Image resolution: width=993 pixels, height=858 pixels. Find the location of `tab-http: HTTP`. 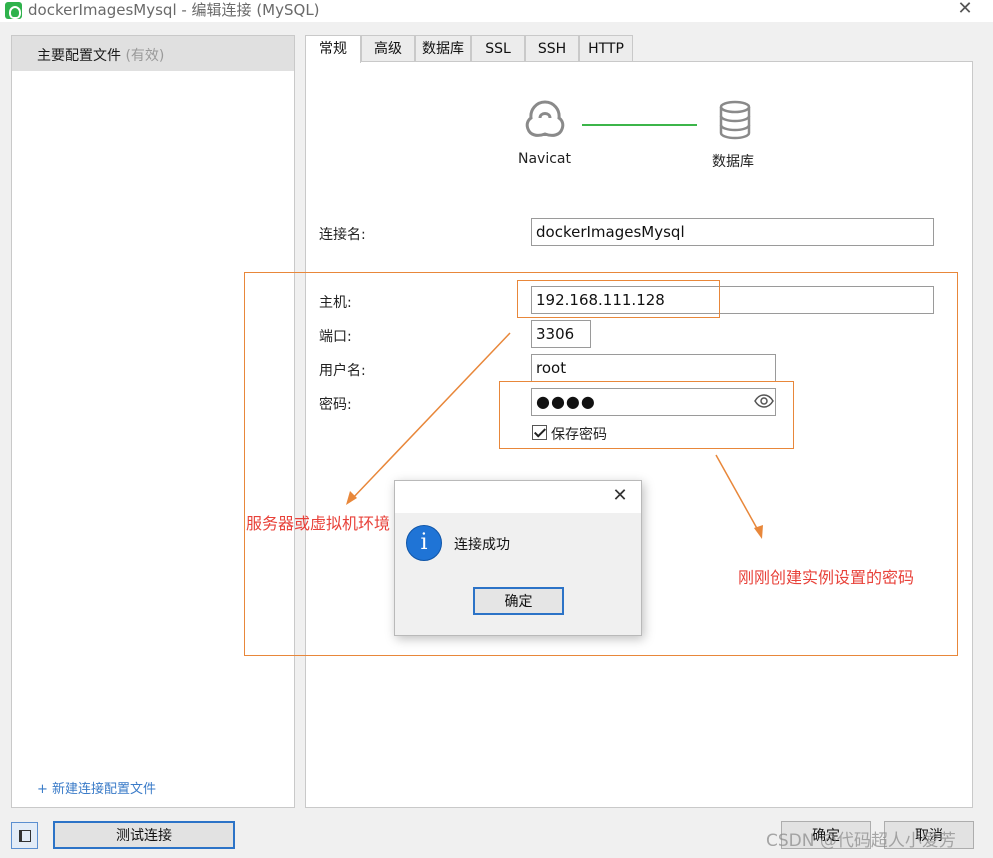

tab-http: HTTP is located at coordinates (606, 48).